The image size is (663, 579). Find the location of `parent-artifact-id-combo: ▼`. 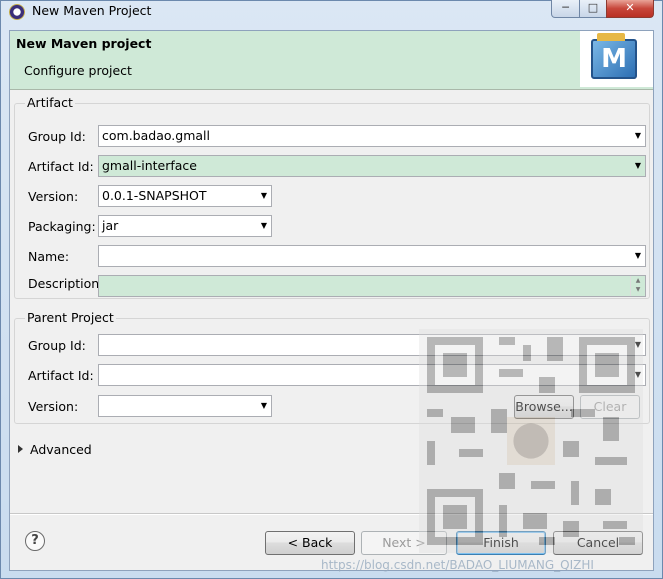

parent-artifact-id-combo: ▼ is located at coordinates (372, 375).